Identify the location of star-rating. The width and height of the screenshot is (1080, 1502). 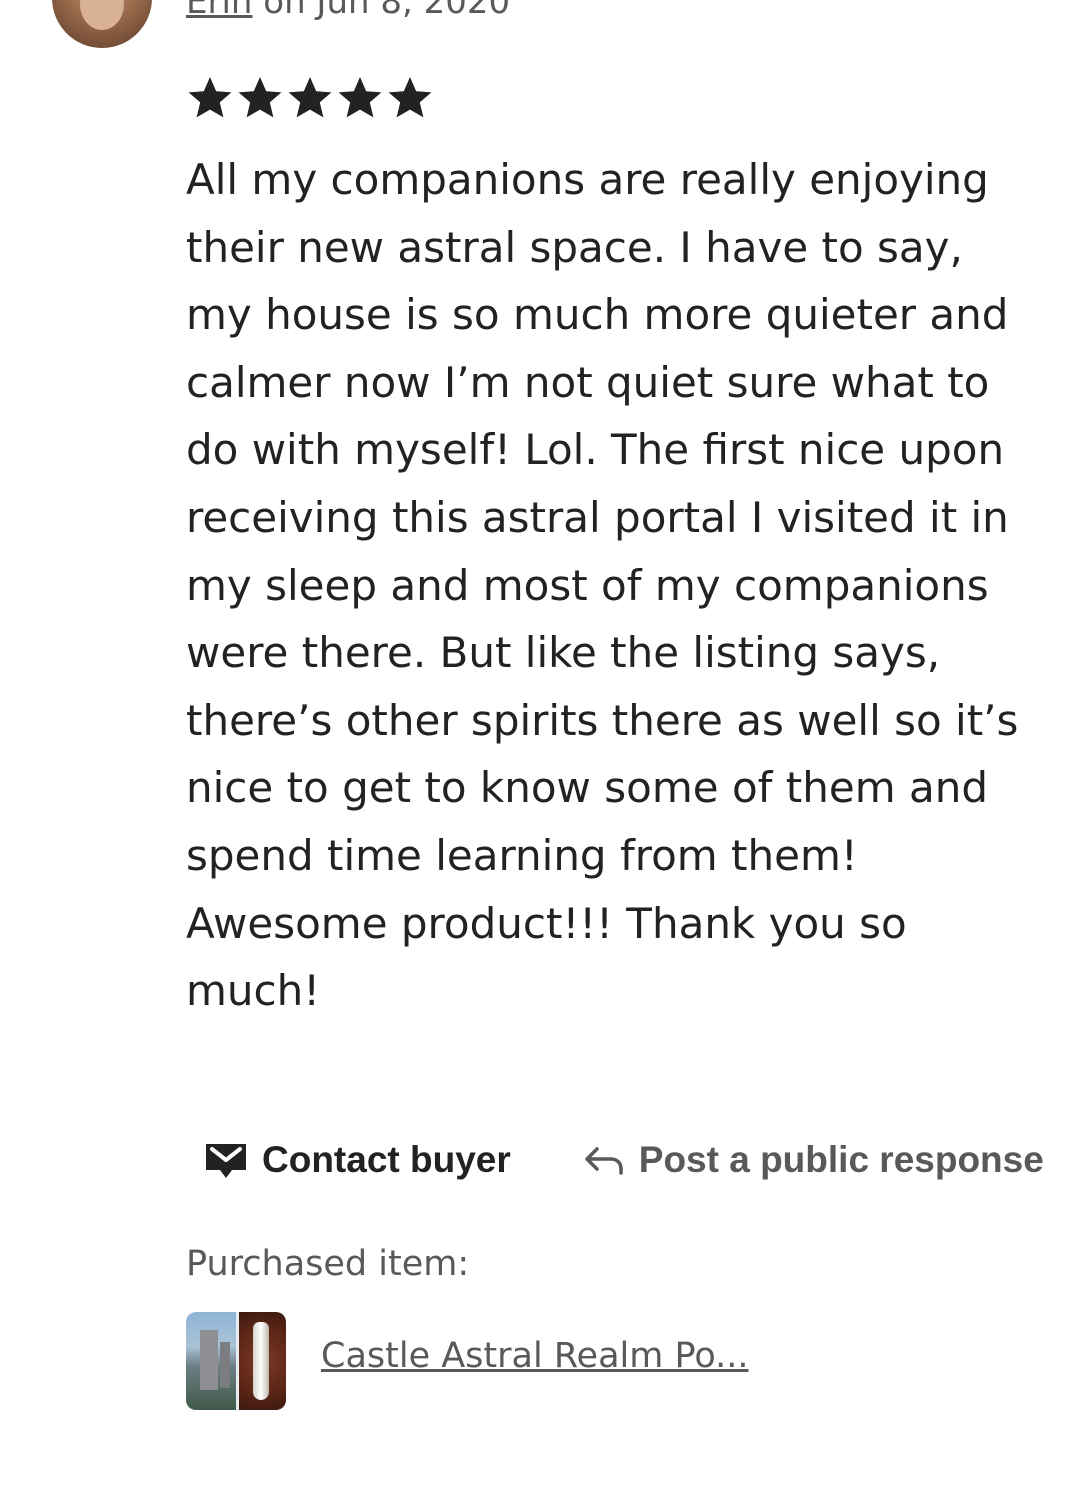
(310, 98).